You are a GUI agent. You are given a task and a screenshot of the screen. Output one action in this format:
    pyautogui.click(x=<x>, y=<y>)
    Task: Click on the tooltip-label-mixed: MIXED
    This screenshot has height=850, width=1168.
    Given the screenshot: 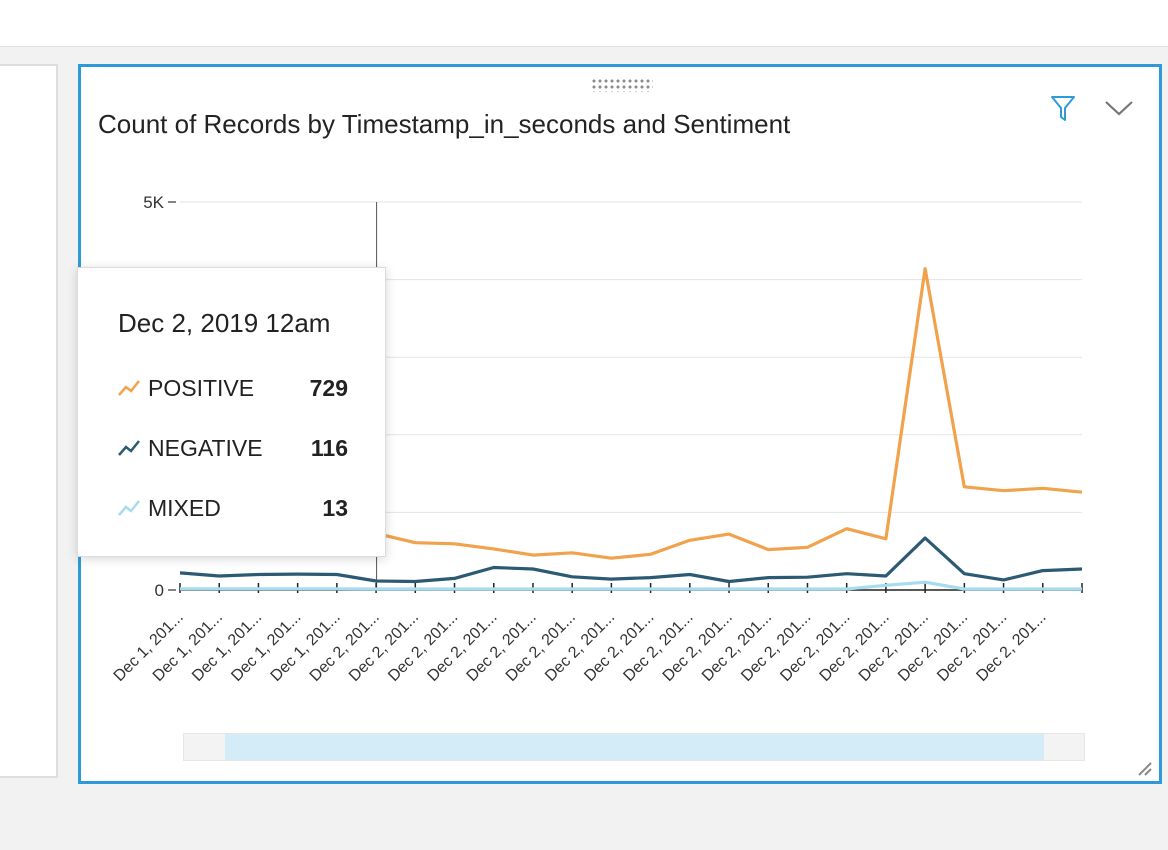 What is the action you would take?
    pyautogui.click(x=184, y=508)
    